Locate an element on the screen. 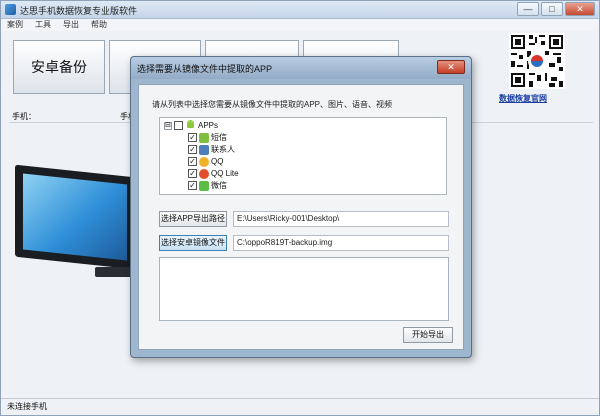  dialog-instruction: 请从列表中选择您需要从镜像文件中提取的APP、图片、语音、视频 is located at coordinates (272, 104).